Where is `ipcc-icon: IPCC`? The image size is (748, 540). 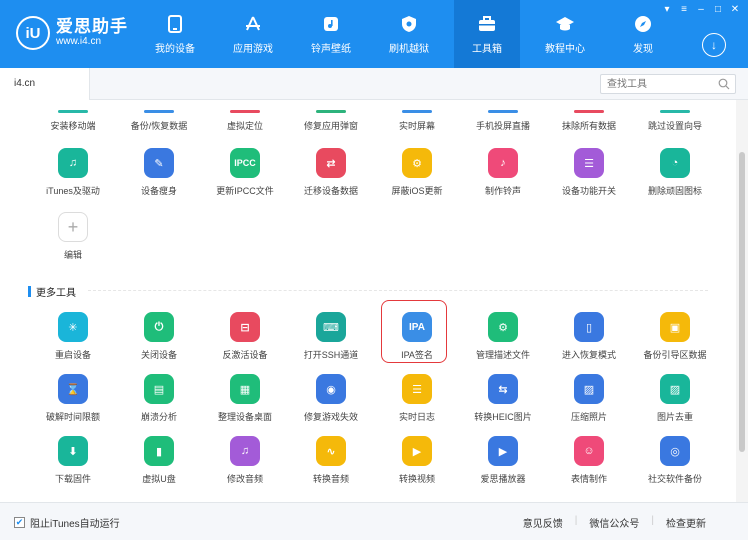 ipcc-icon: IPCC is located at coordinates (245, 163).